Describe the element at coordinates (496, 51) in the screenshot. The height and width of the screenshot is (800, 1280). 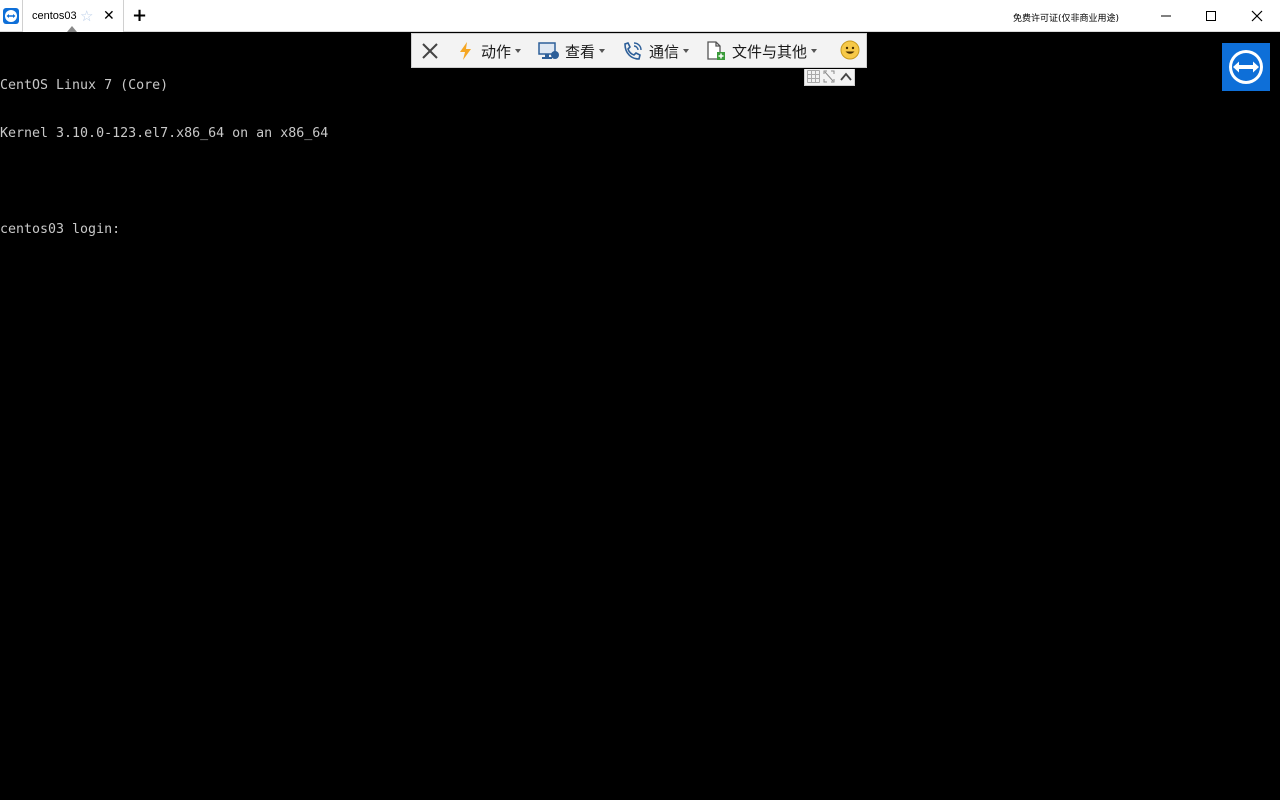
I see `menu-actions-label: 动作` at that location.